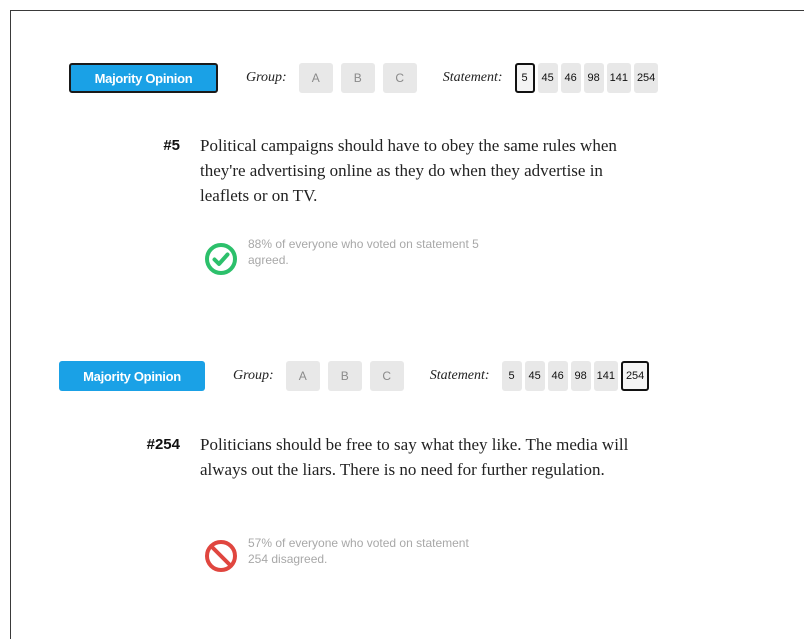  I want to click on check-circle-icon, so click(221, 261).